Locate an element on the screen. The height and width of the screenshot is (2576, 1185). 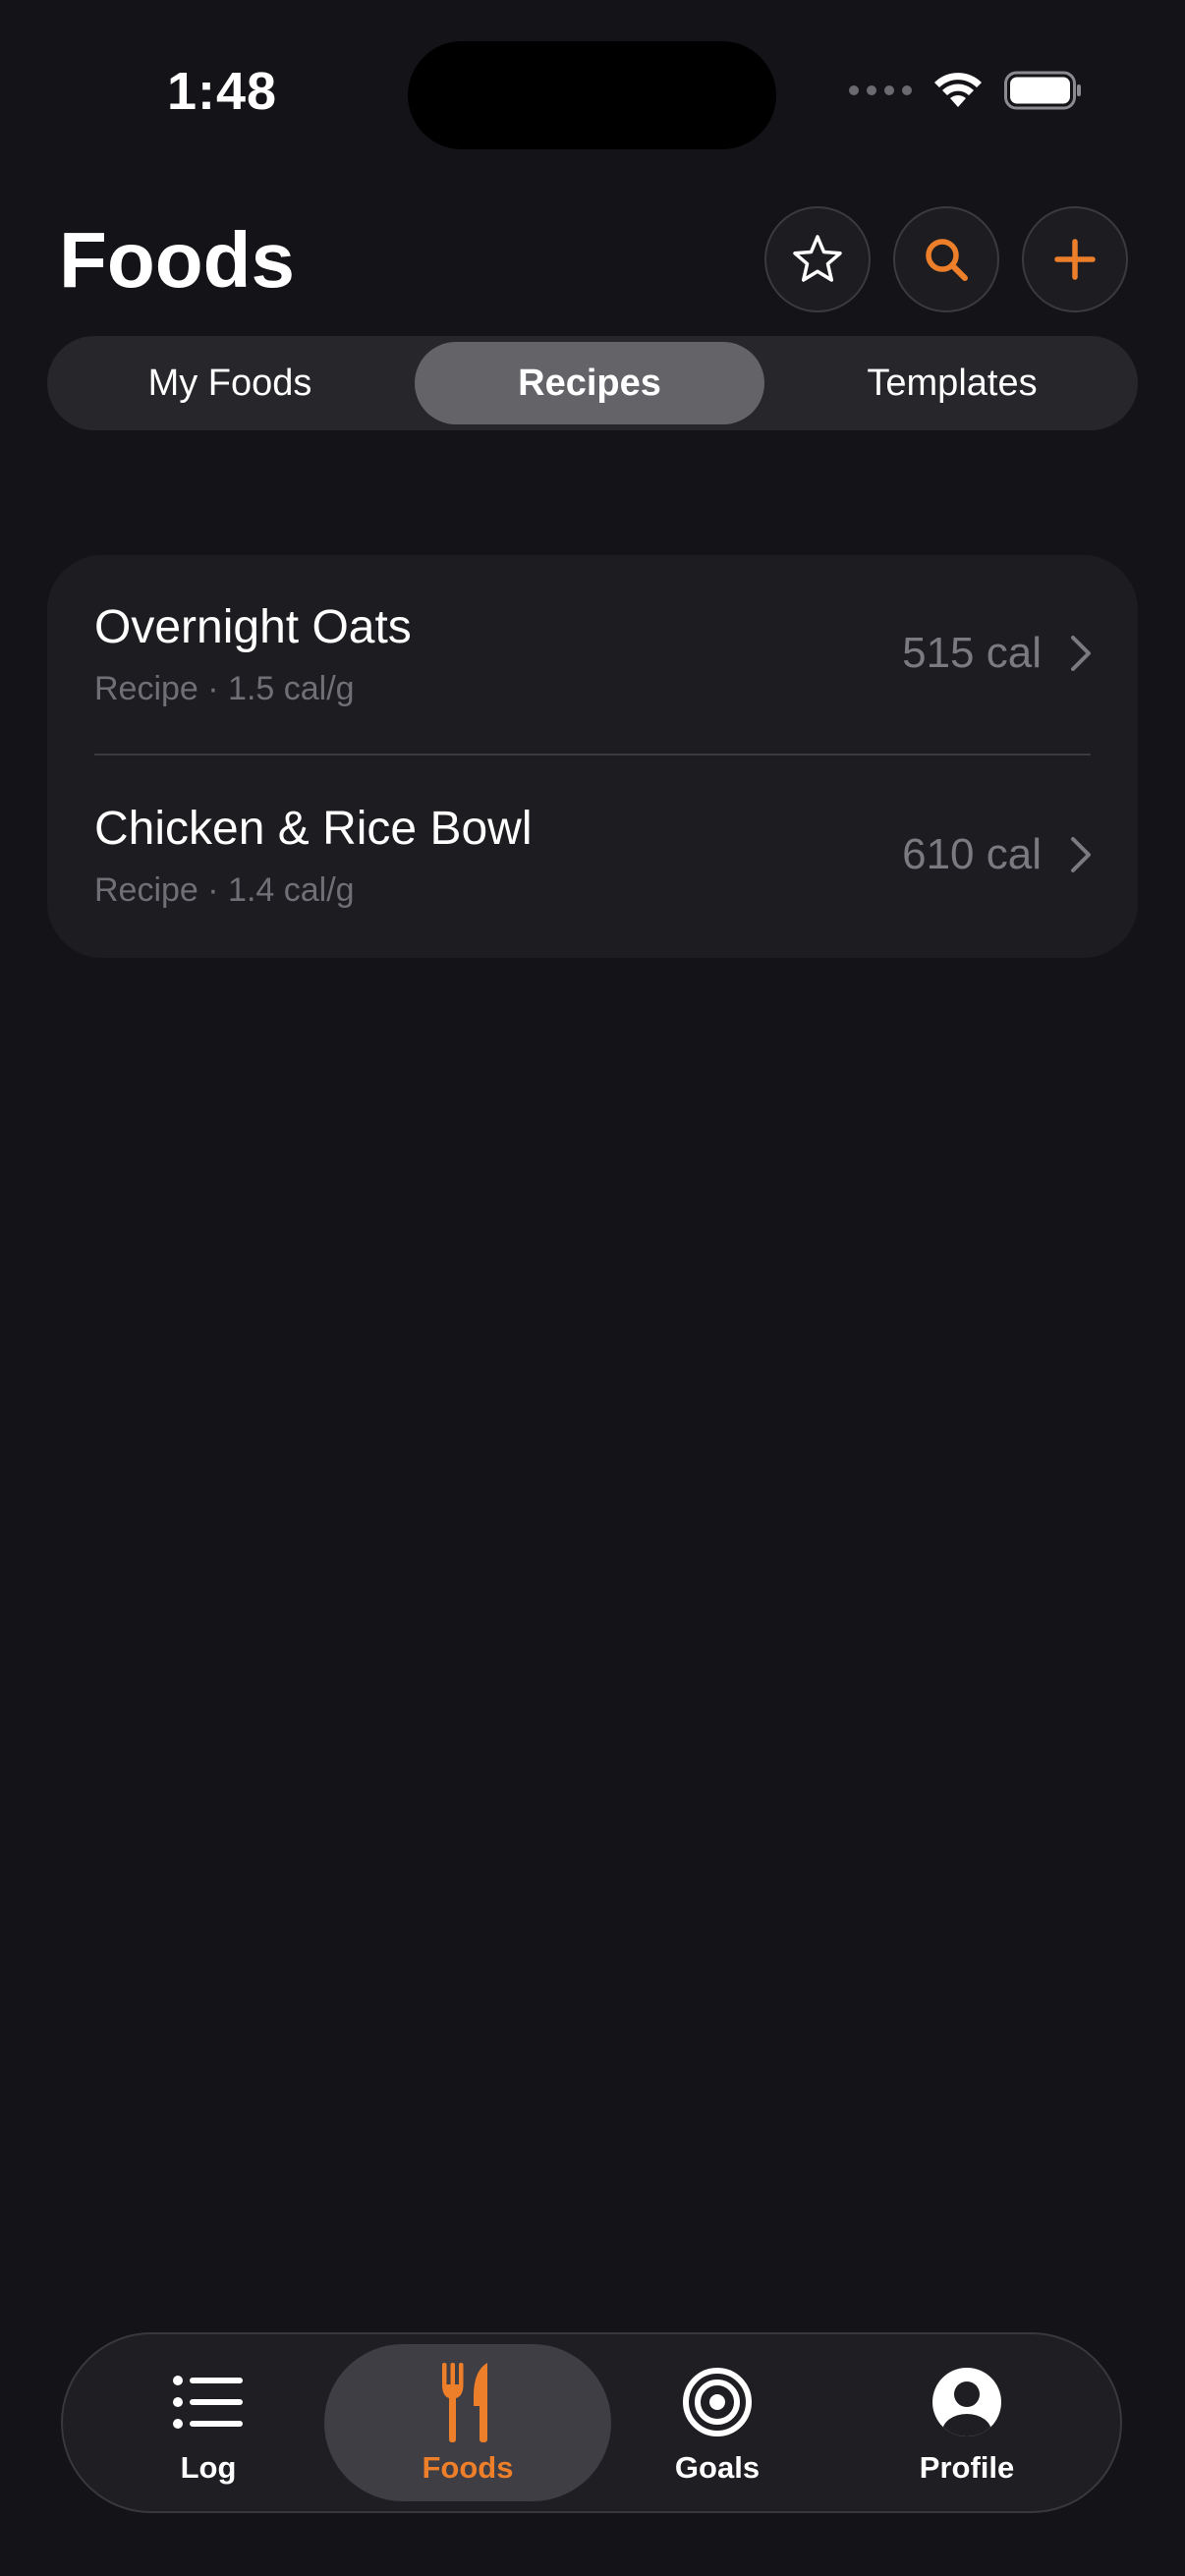
segment-templates: Templates is located at coordinates (952, 383).